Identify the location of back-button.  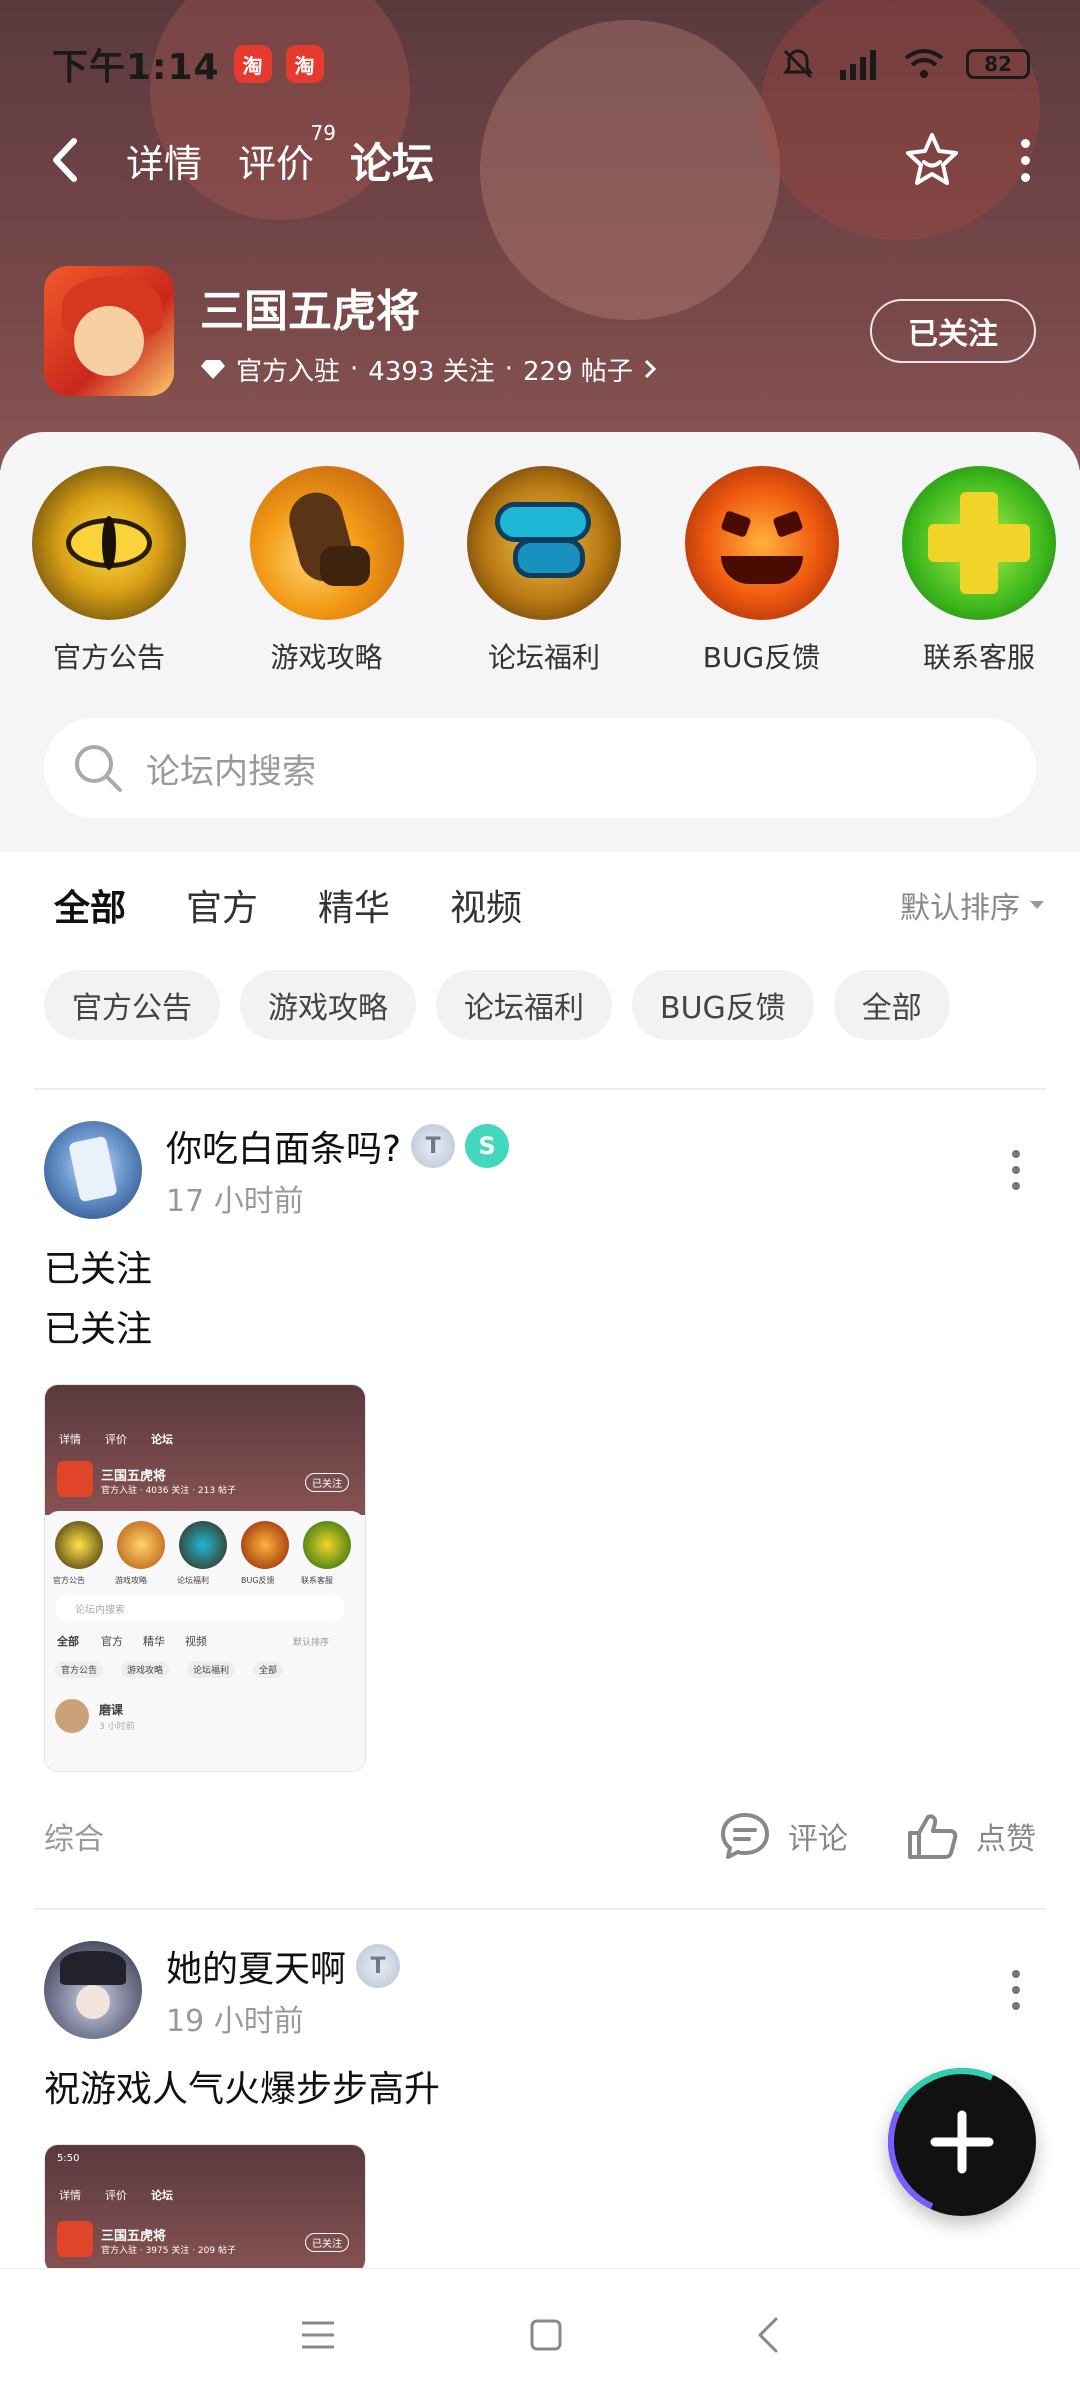
(70, 160).